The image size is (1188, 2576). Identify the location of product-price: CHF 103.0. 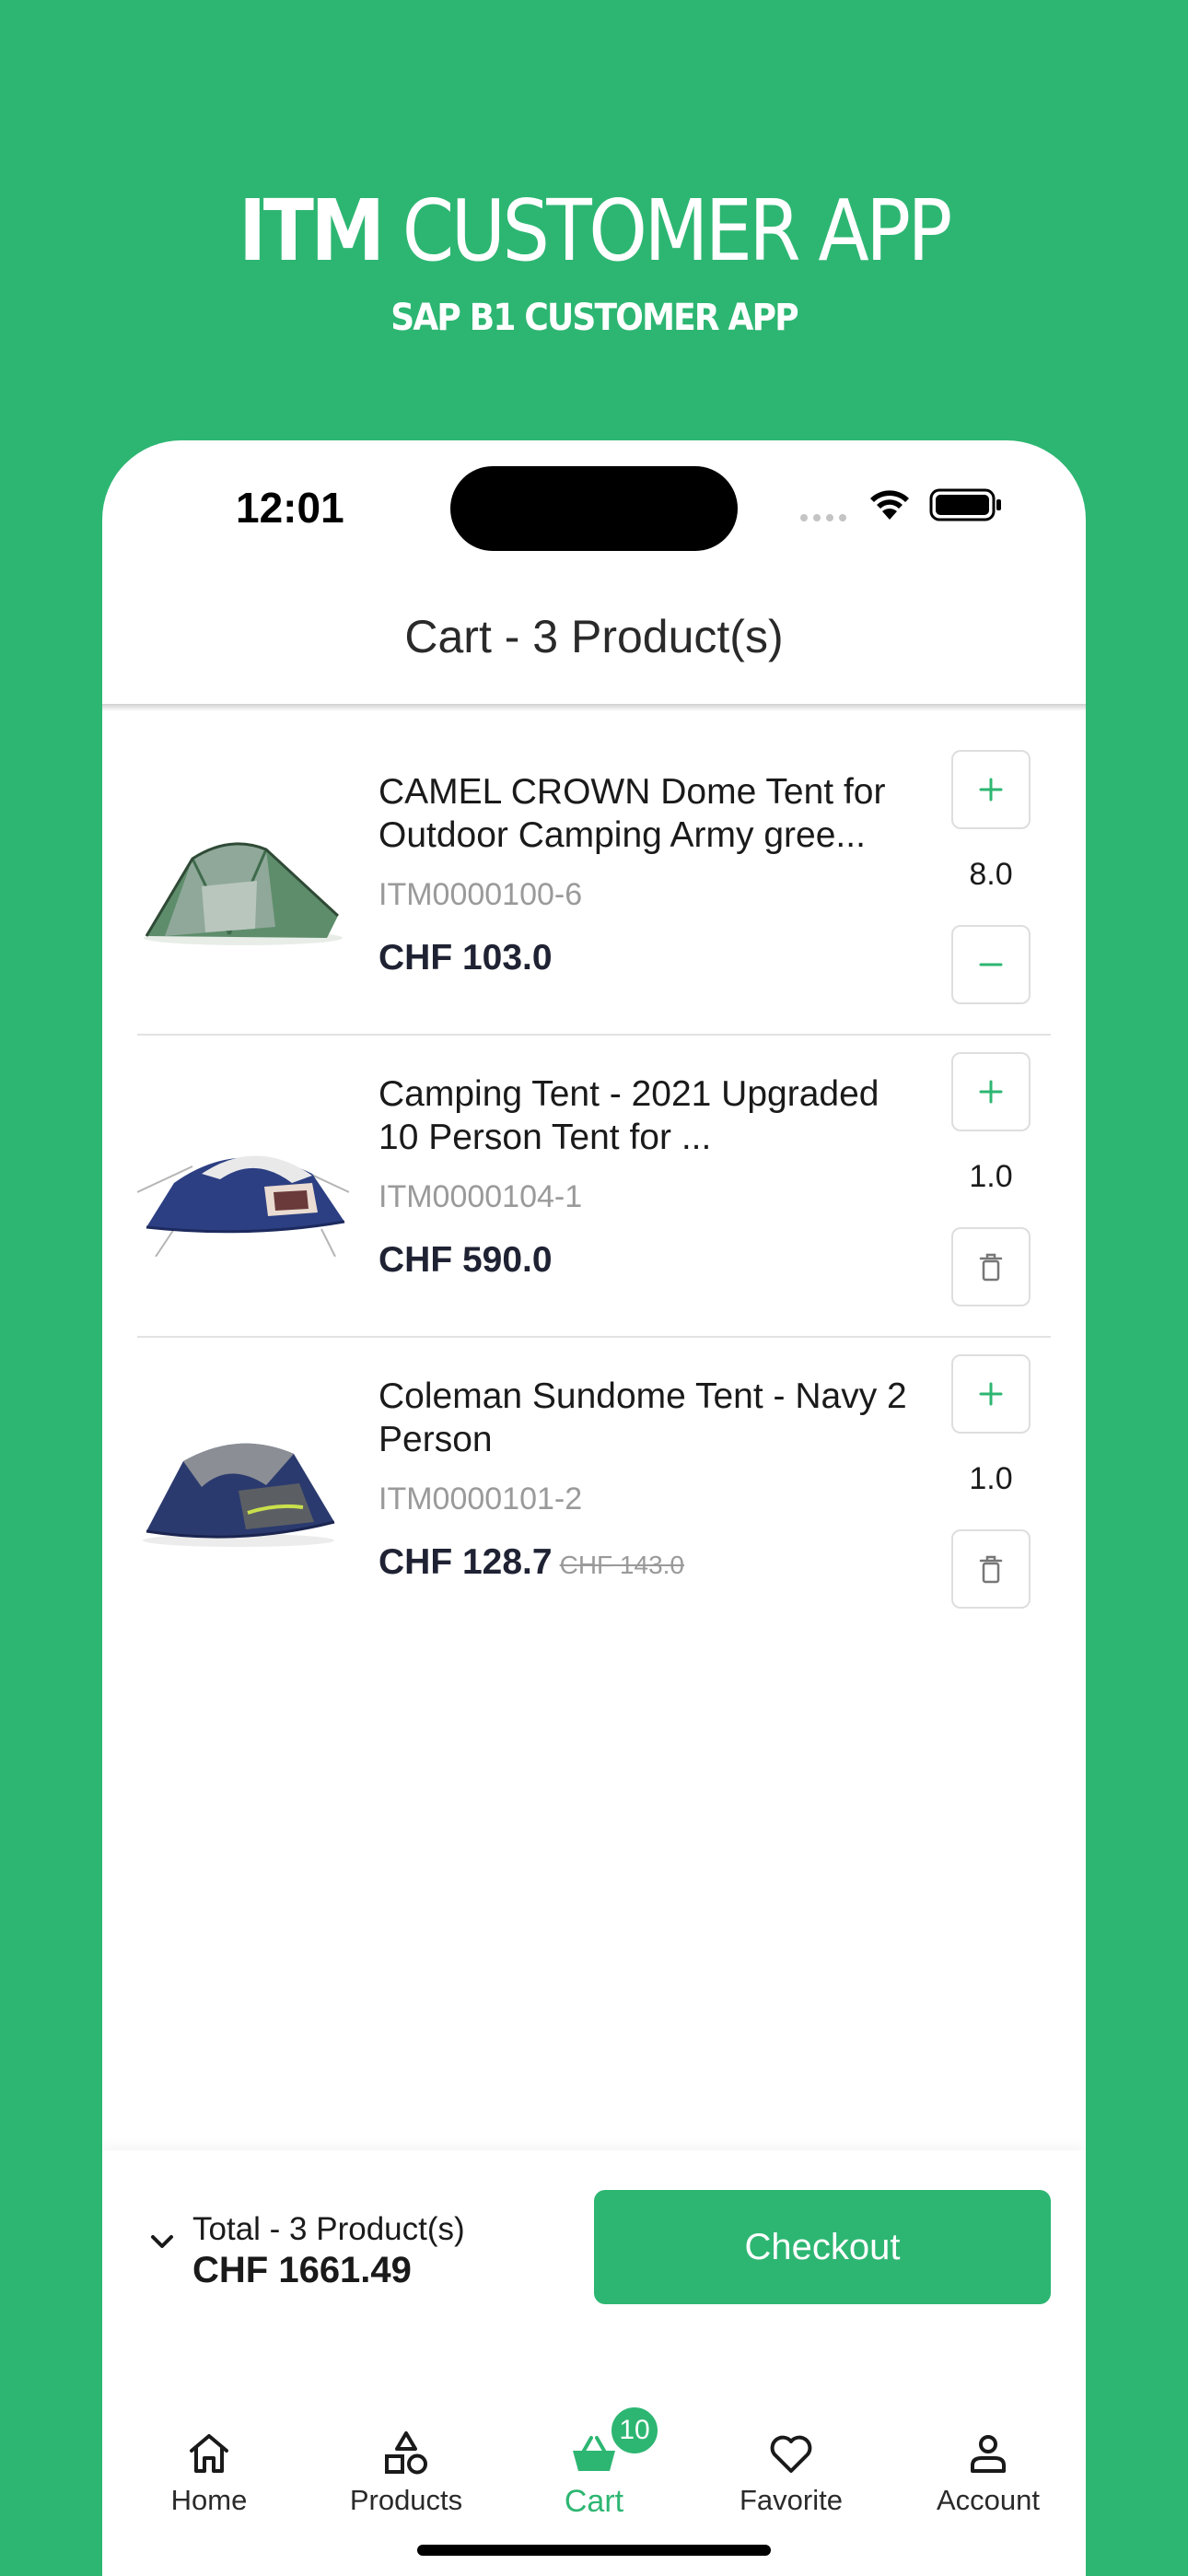
(466, 958).